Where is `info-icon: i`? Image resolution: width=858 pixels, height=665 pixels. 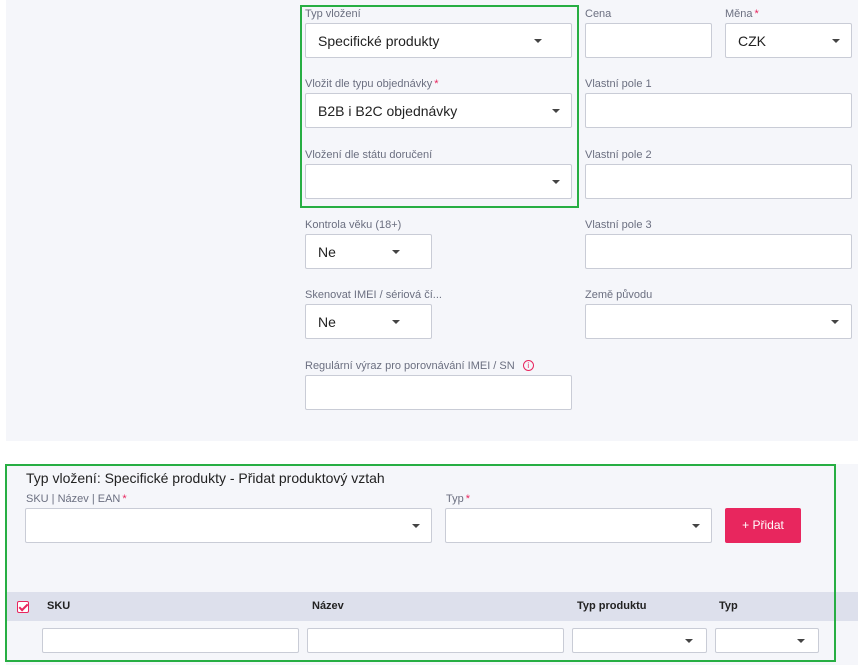
info-icon: i is located at coordinates (528, 365).